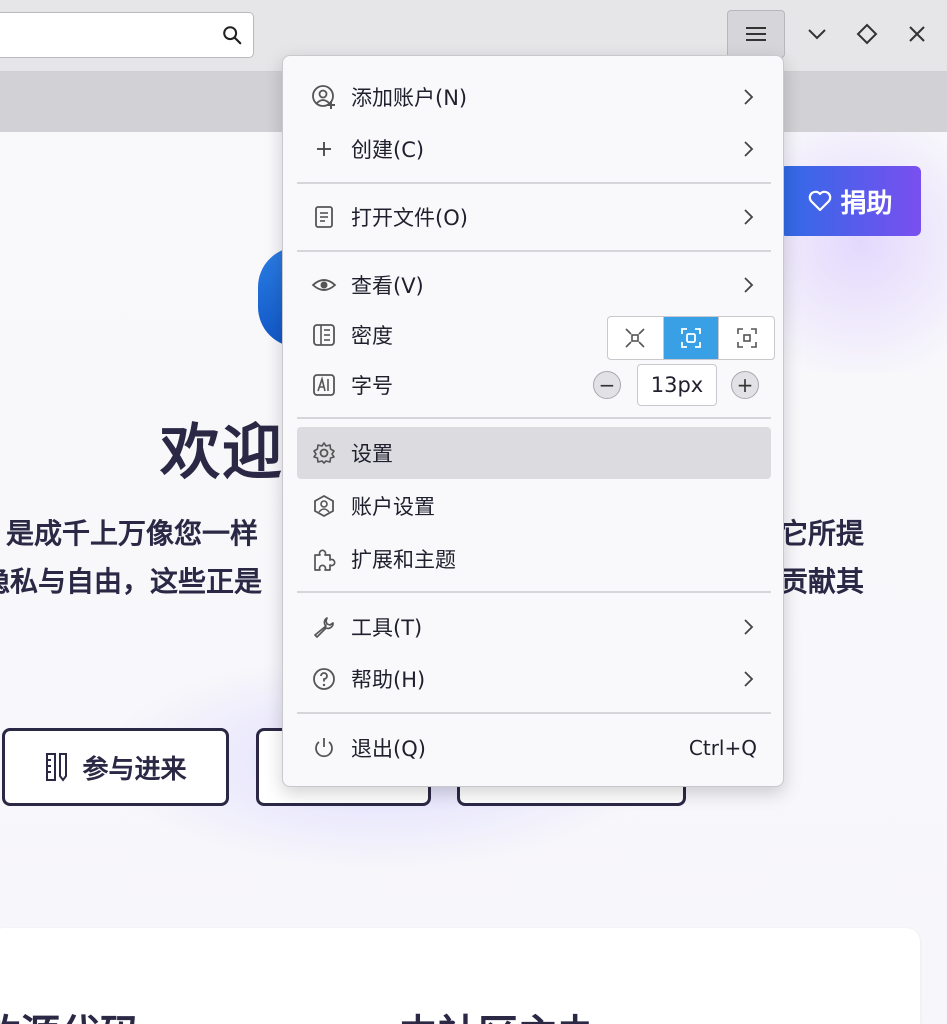 This screenshot has height=1024, width=947. Describe the element at coordinates (372, 386) in the screenshot. I see `menu-item-label: 字号` at that location.